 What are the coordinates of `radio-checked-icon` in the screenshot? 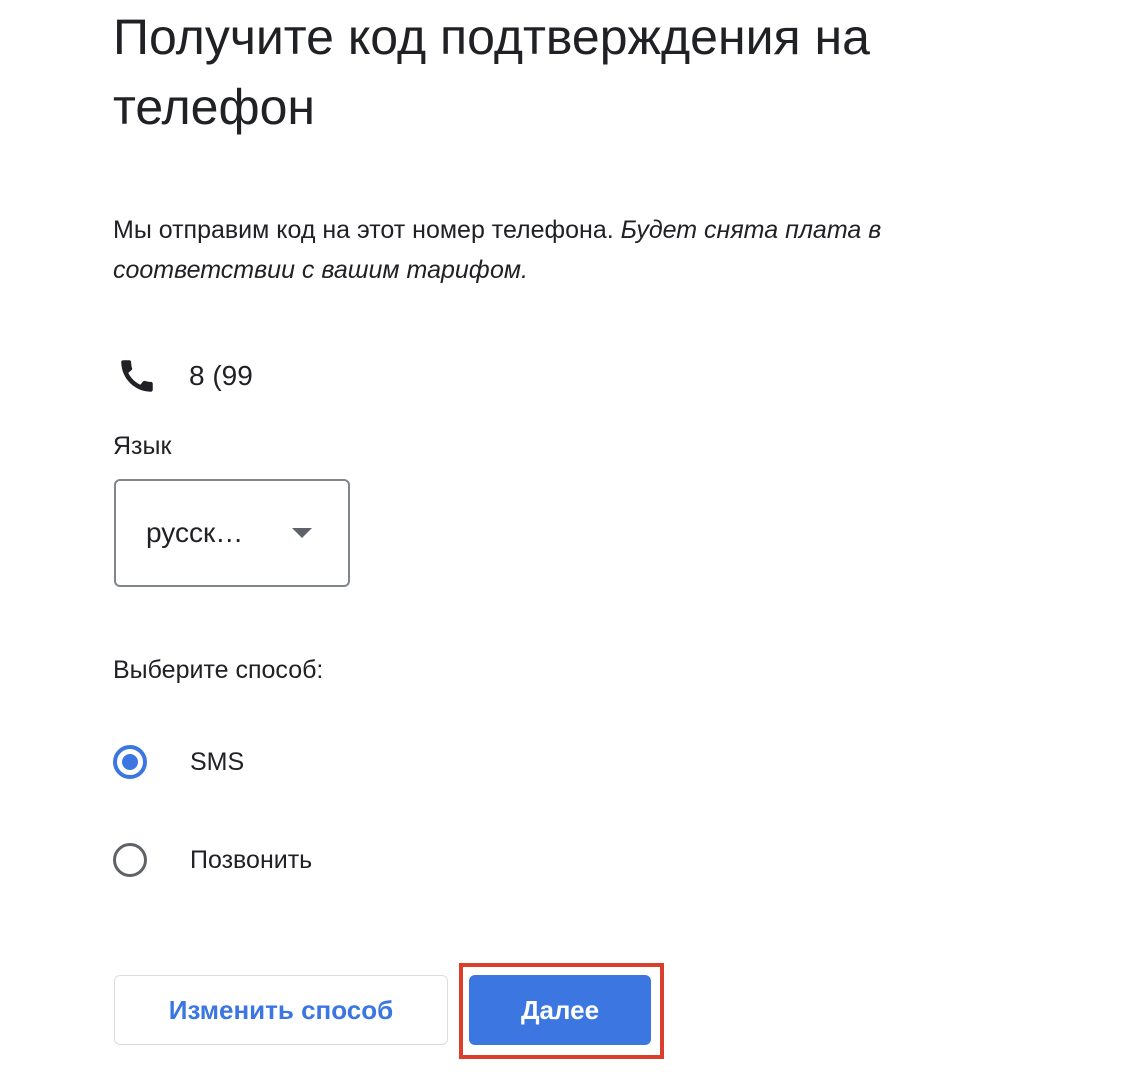 It's located at (130, 762).